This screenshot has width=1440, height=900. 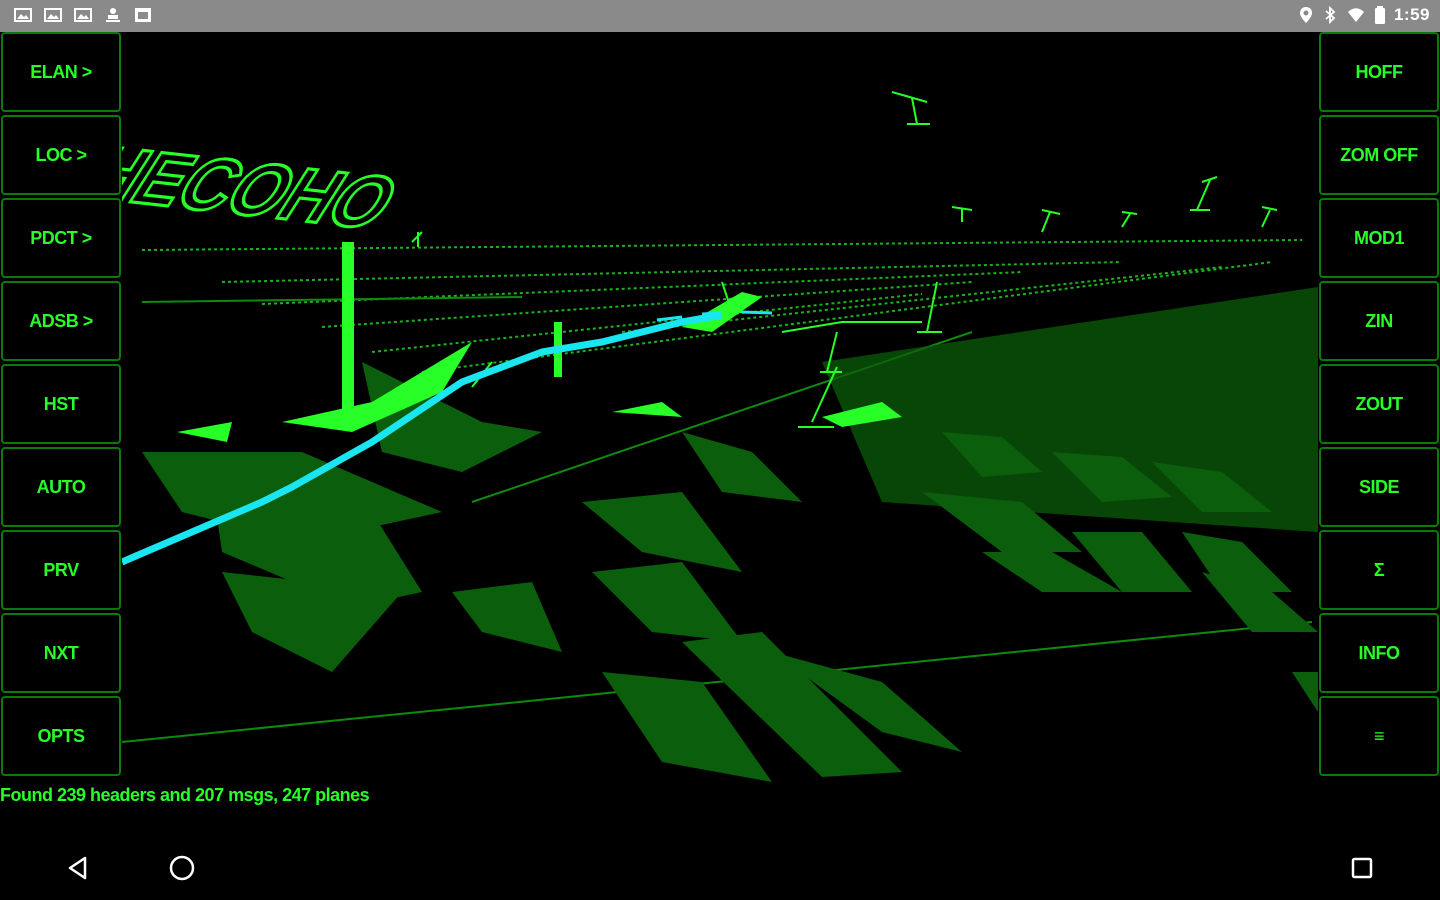 What do you see at coordinates (1379, 15) in the screenshot?
I see `battery-icon` at bounding box center [1379, 15].